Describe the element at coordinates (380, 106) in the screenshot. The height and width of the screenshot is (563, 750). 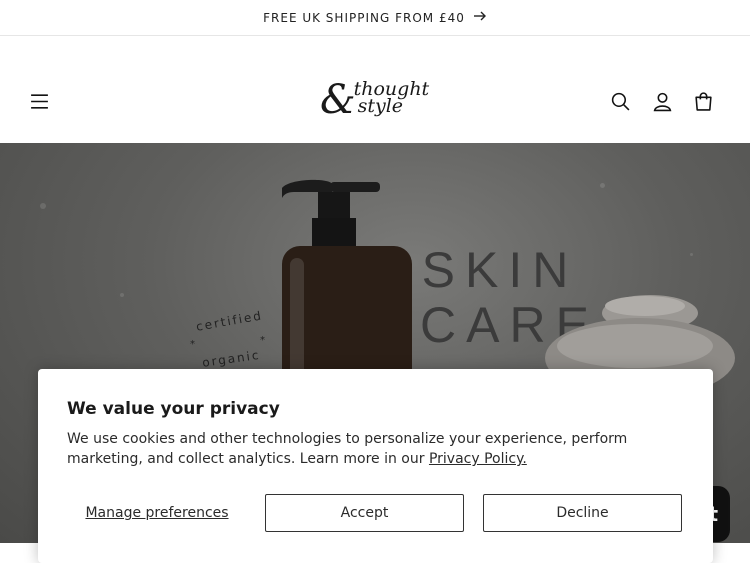
I see `logo-line-2: style` at that location.